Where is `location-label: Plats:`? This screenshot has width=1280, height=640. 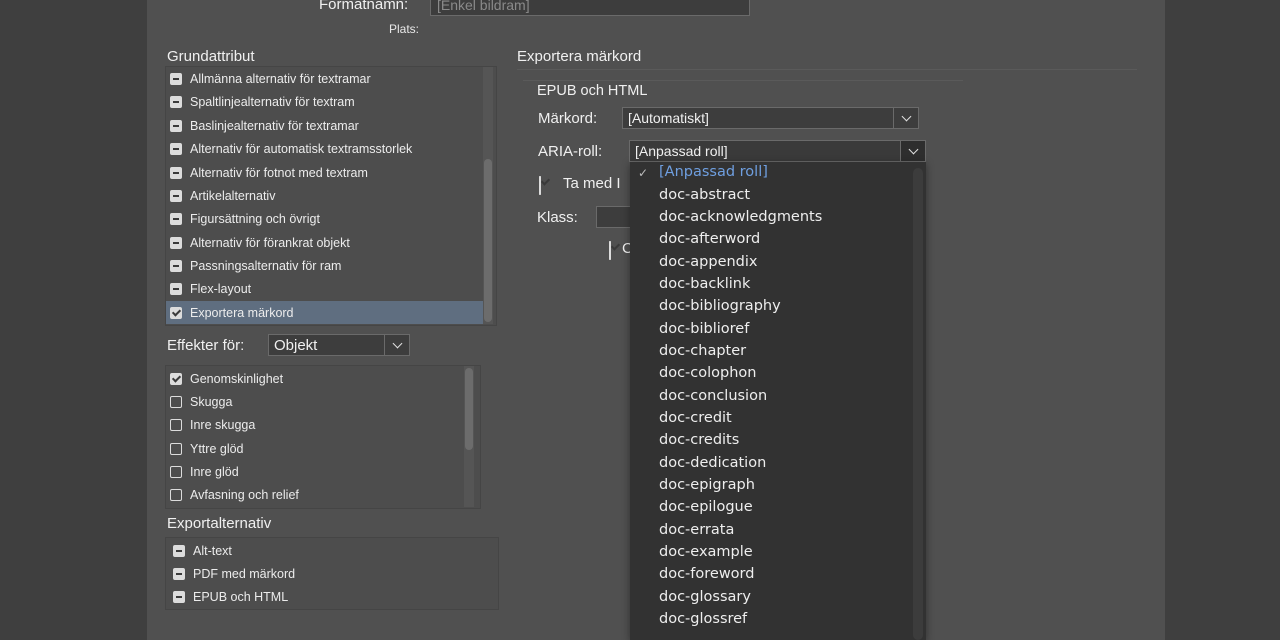 location-label: Plats: is located at coordinates (404, 29).